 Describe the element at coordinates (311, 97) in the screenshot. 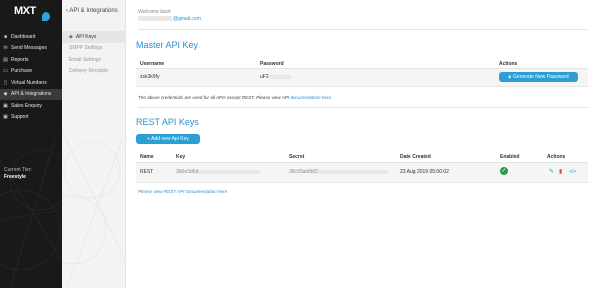

I see `documentation-link: documentation here.` at that location.